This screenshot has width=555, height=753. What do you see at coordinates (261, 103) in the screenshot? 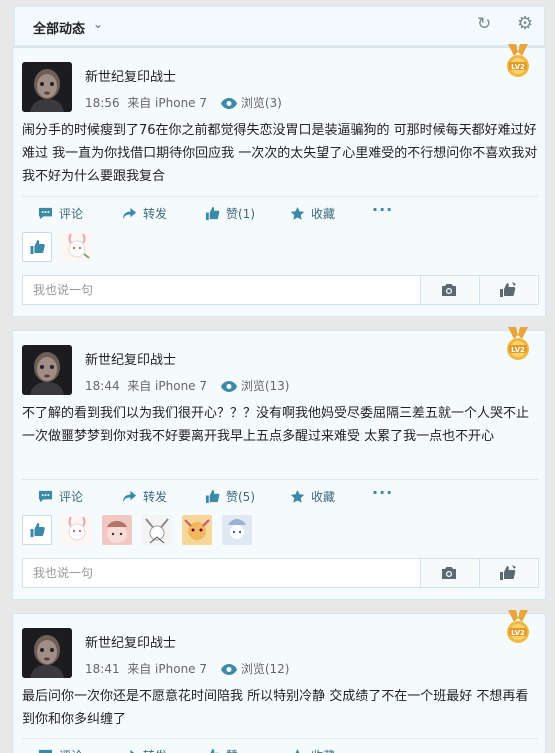
I see `view-count: 浏览(3)` at bounding box center [261, 103].